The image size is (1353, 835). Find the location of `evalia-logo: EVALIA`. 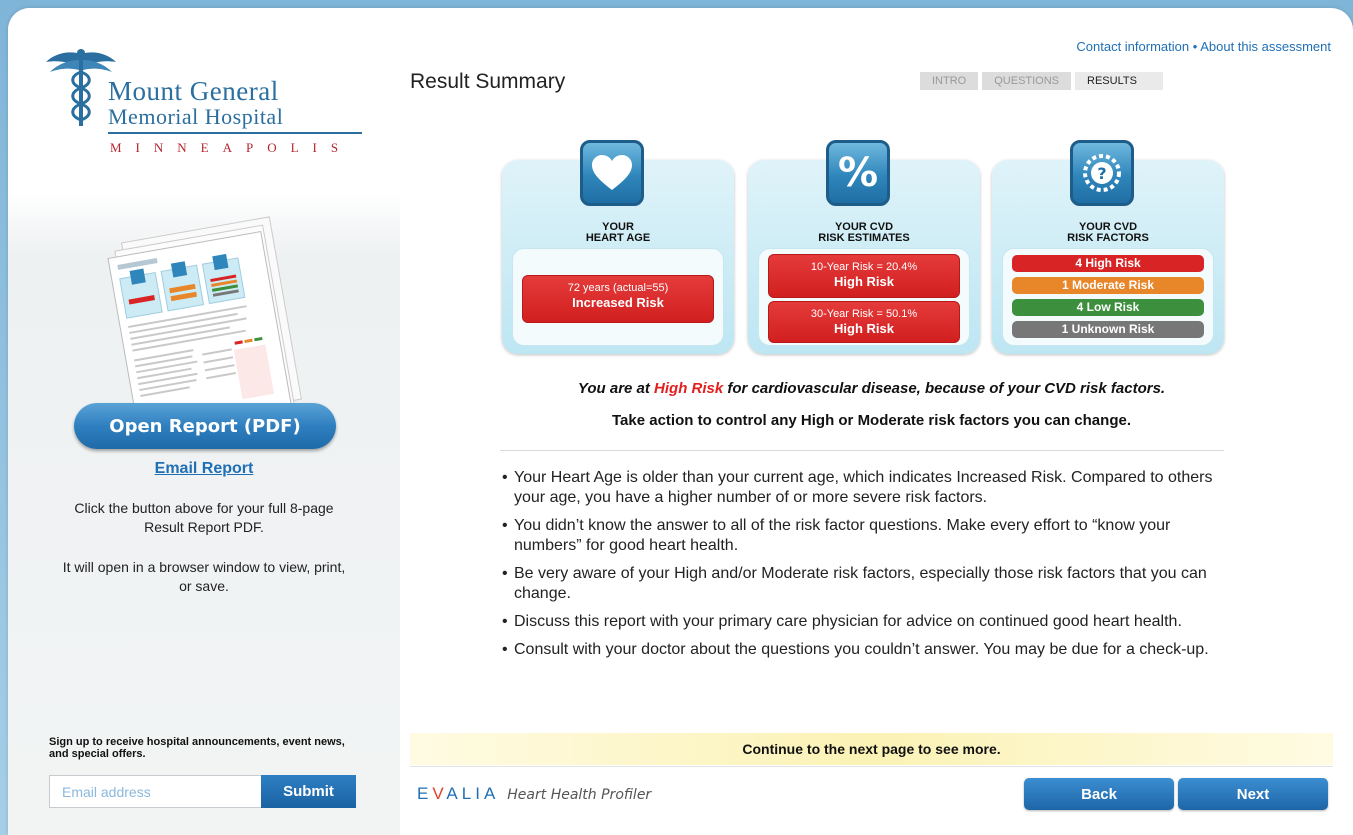

evalia-logo: EVALIA is located at coordinates (458, 794).